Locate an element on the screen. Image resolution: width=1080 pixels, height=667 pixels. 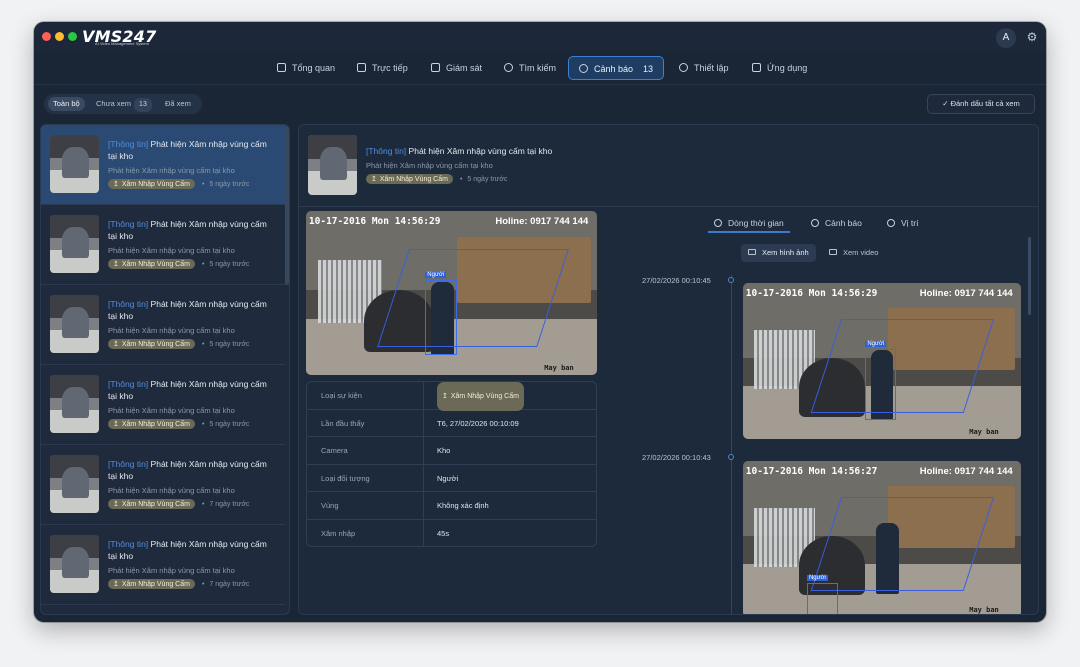
timeline-track is located at coordinates (731, 444).